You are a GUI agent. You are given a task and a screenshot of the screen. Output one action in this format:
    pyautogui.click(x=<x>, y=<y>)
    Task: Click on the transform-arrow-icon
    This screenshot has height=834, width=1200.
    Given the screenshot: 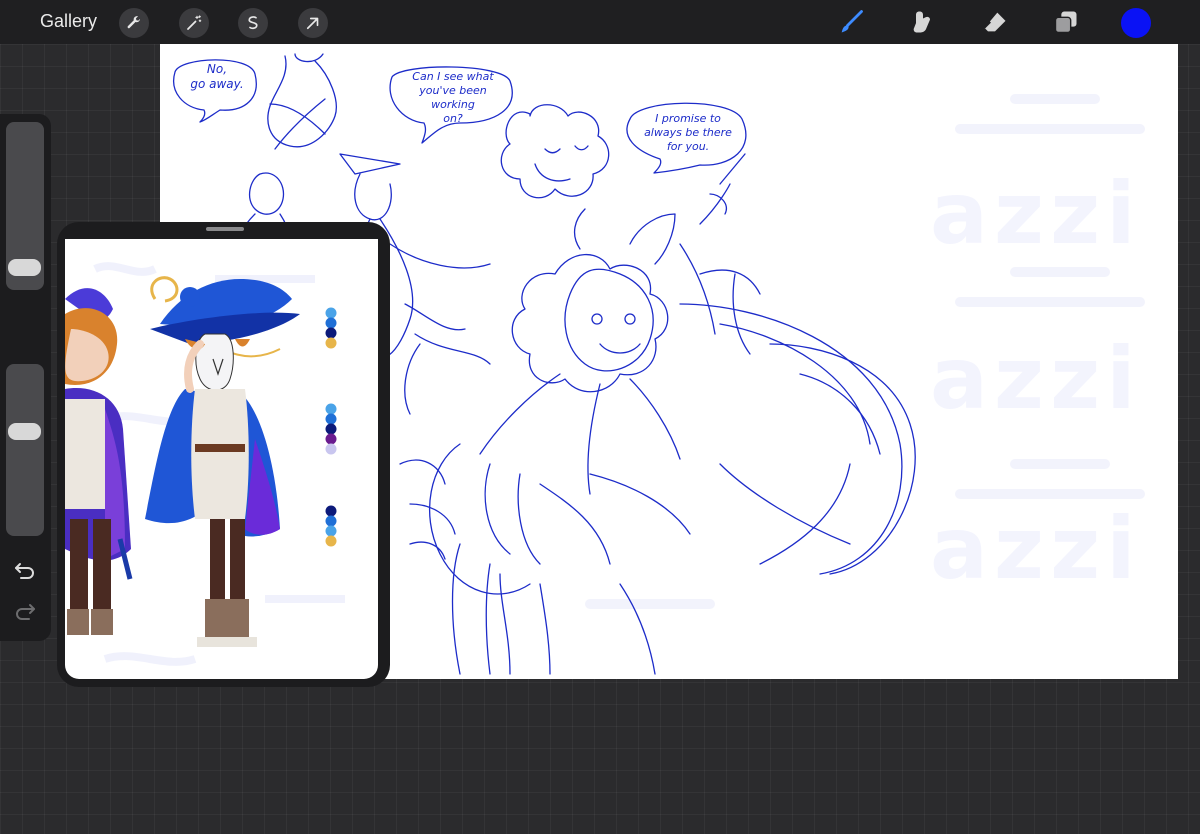 What is the action you would take?
    pyautogui.click(x=313, y=23)
    